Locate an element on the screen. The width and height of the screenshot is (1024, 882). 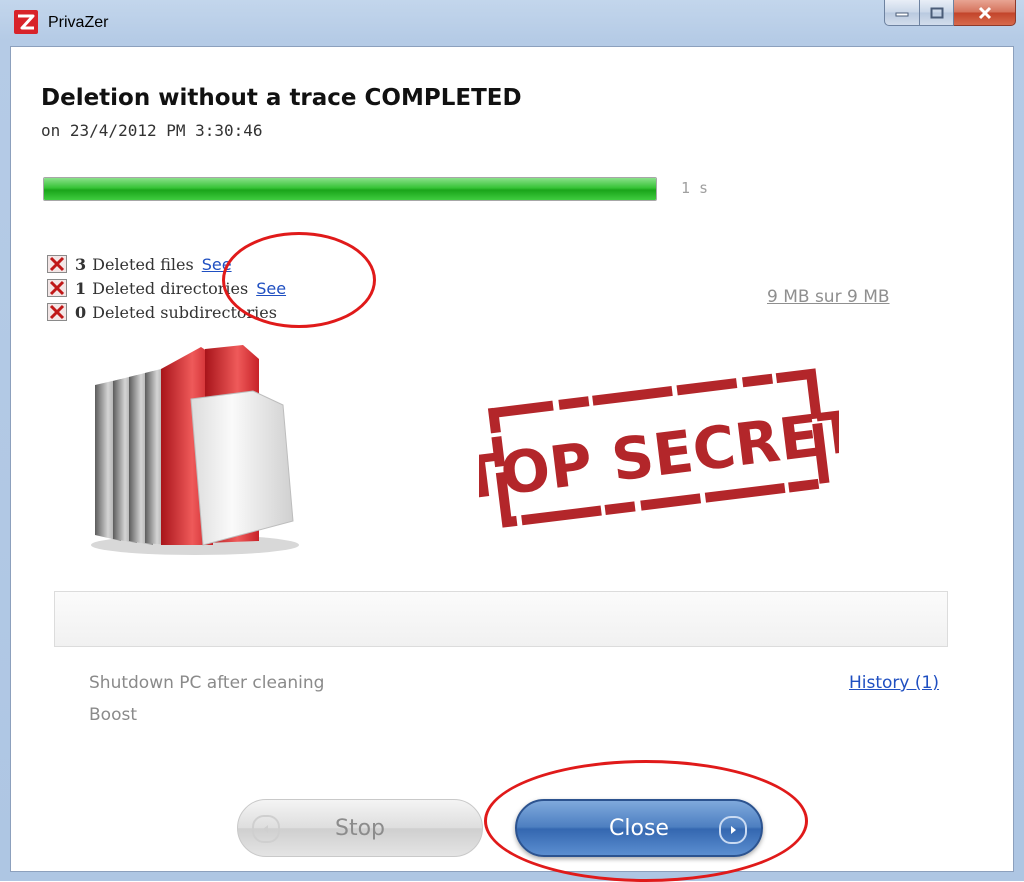
maximize-icon is located at coordinates (936, 12).